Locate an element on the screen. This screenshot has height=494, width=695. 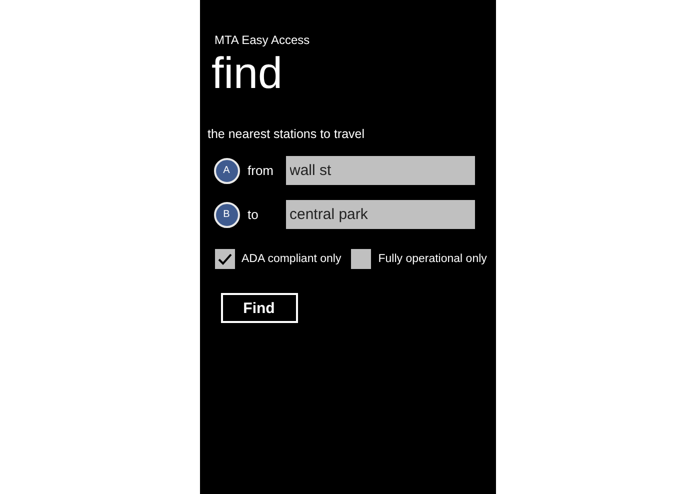
field-label: from is located at coordinates (261, 170).